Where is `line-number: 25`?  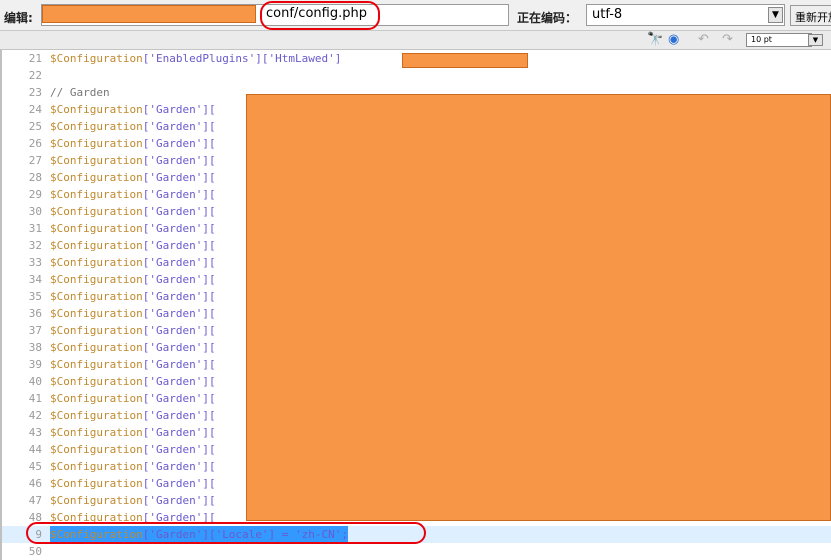
line-number: 25 is located at coordinates (35, 126).